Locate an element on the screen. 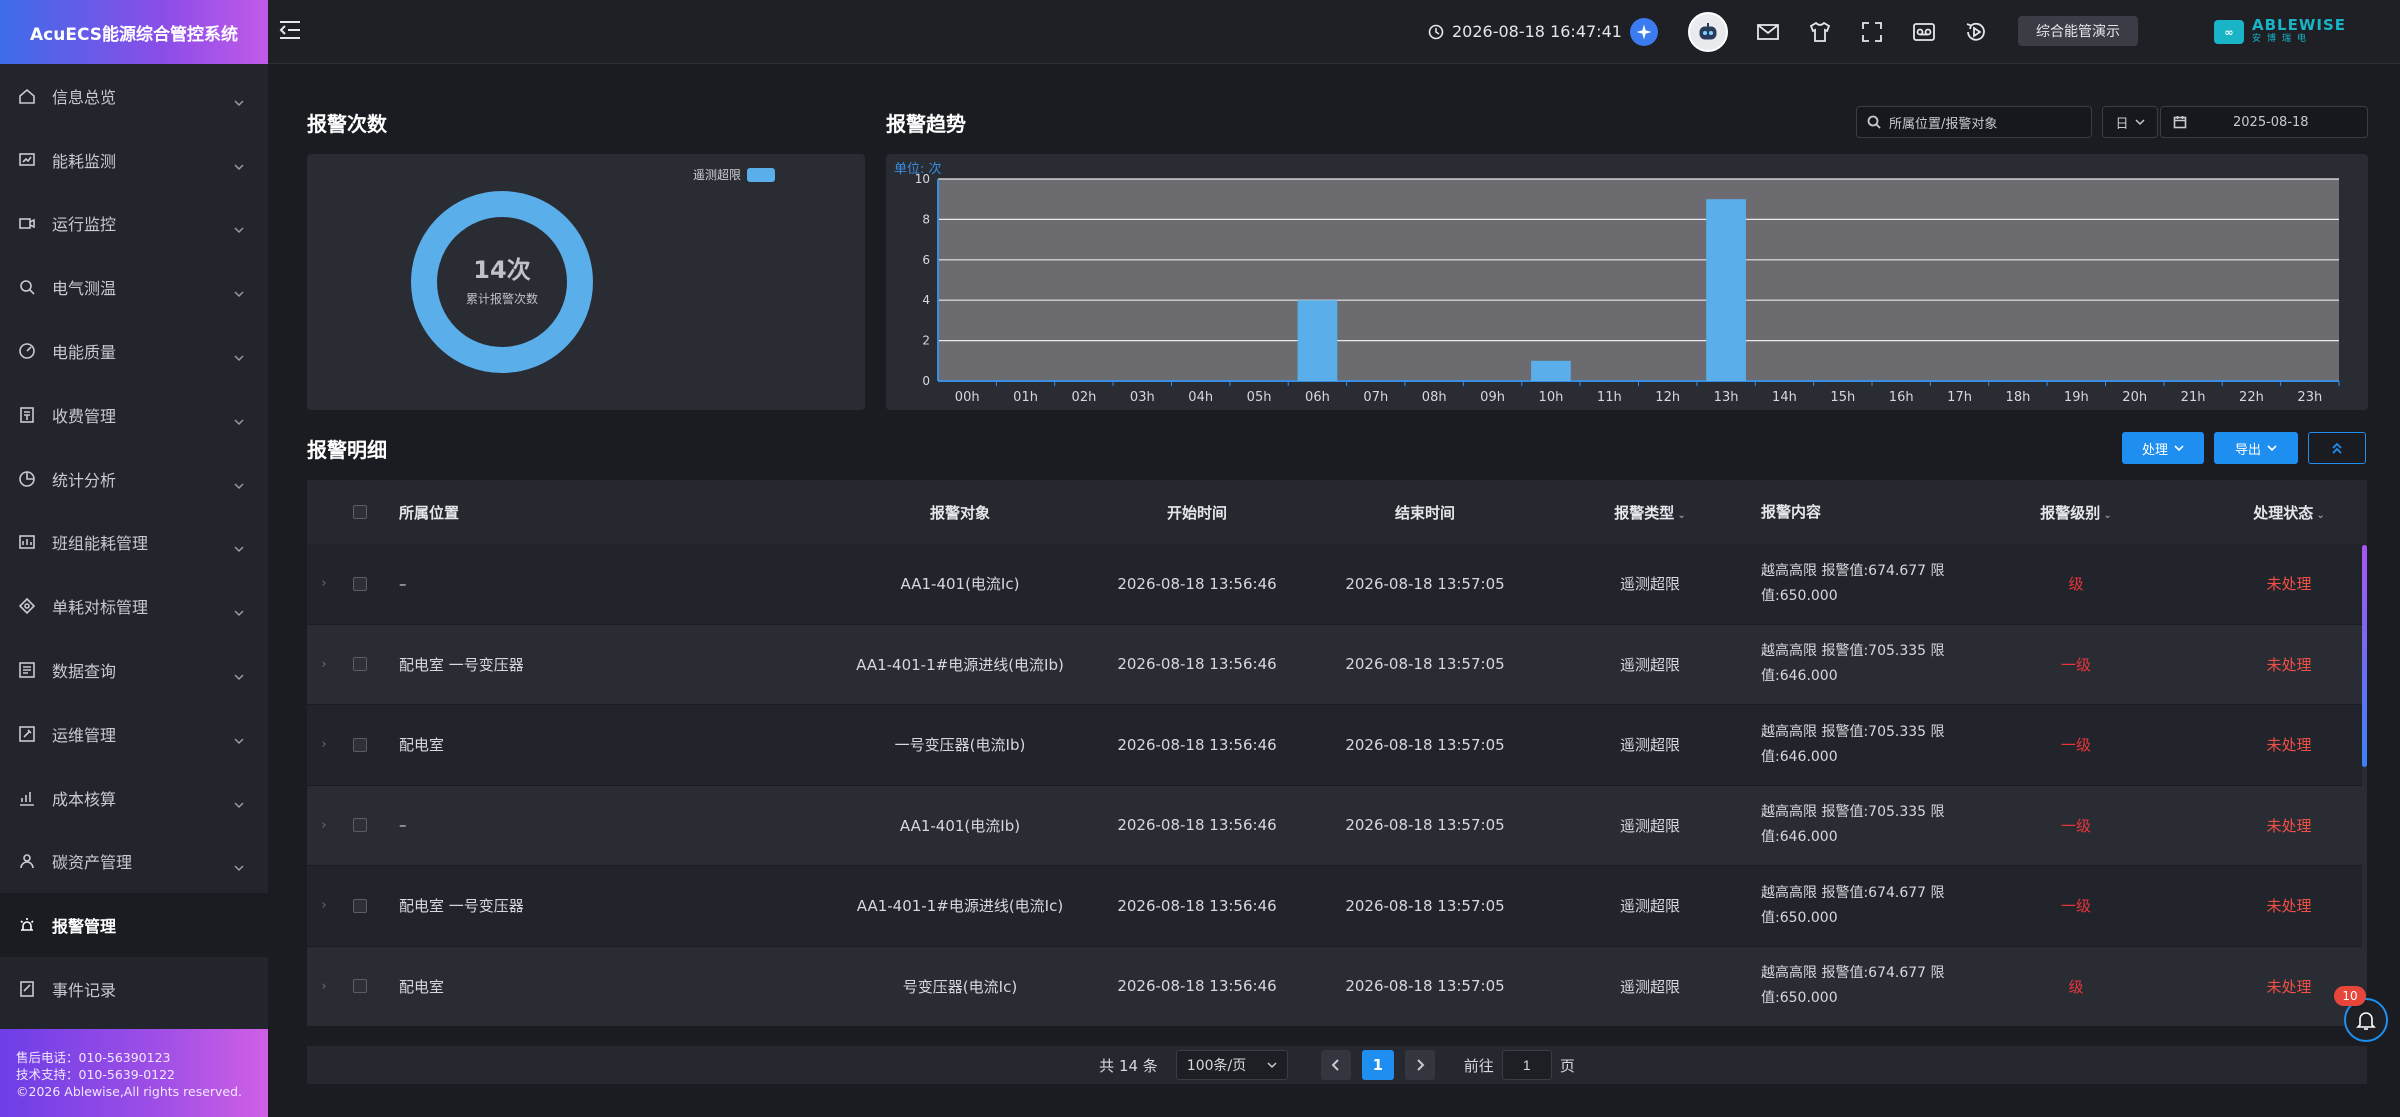 The height and width of the screenshot is (1117, 2400). menu-collapse-icon is located at coordinates (292, 30).